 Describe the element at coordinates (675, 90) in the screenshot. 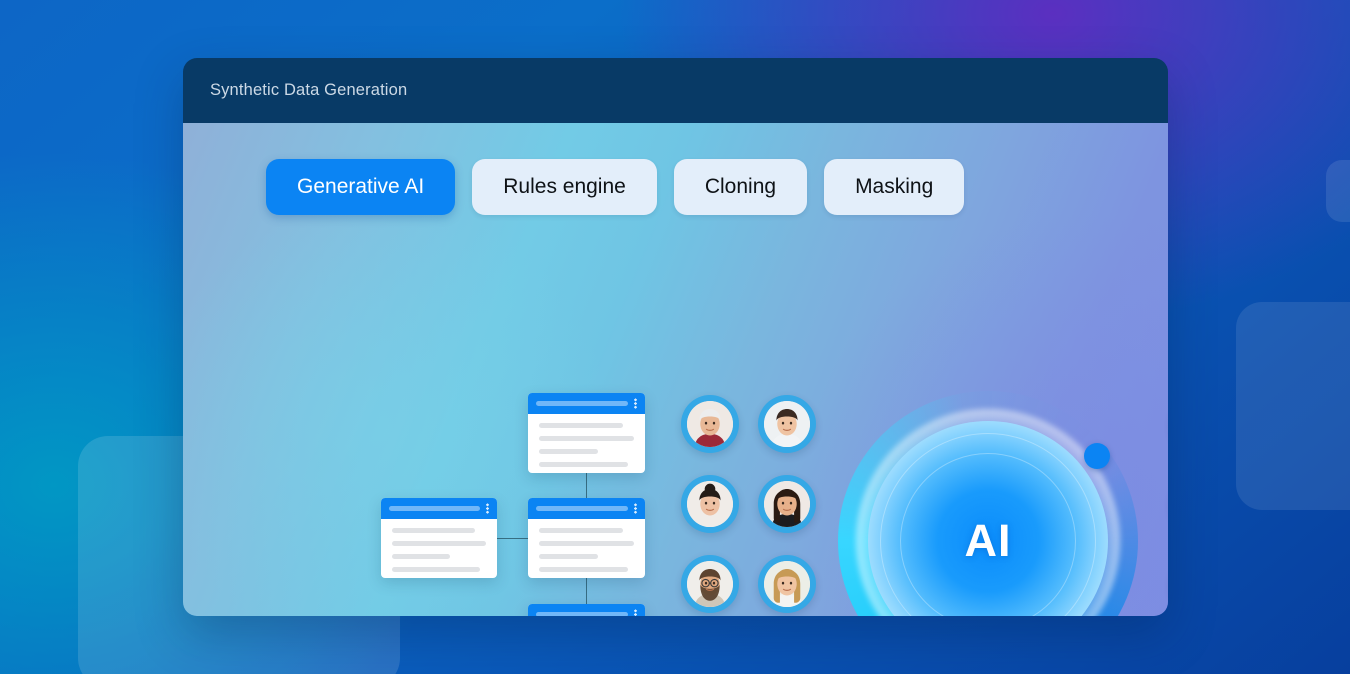

I see `window-titlebar: Synthetic Data Generation` at that location.